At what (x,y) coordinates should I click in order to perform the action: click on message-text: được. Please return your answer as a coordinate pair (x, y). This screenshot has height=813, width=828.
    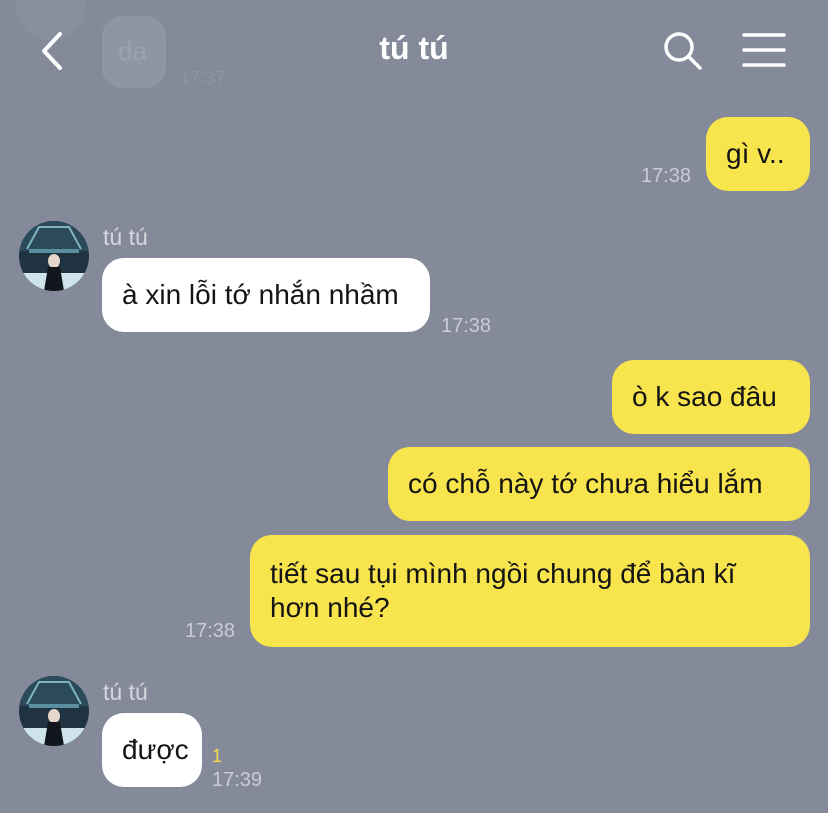
    Looking at the image, I should click on (155, 749).